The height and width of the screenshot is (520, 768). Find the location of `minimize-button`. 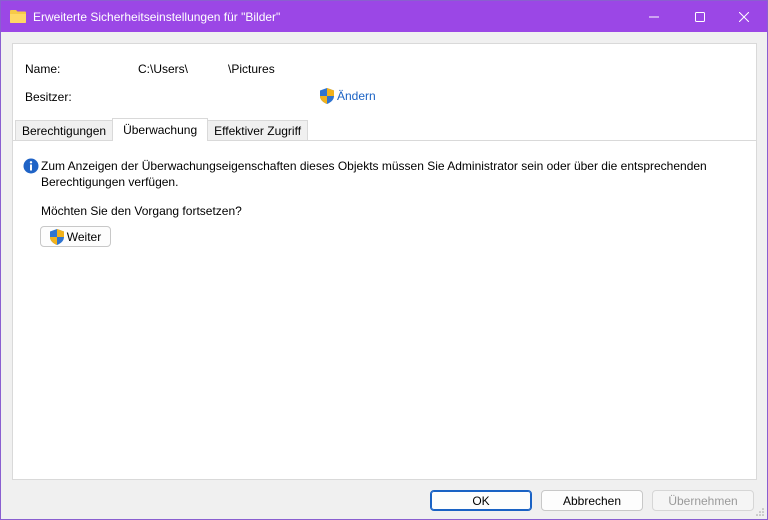

minimize-button is located at coordinates (654, 16).